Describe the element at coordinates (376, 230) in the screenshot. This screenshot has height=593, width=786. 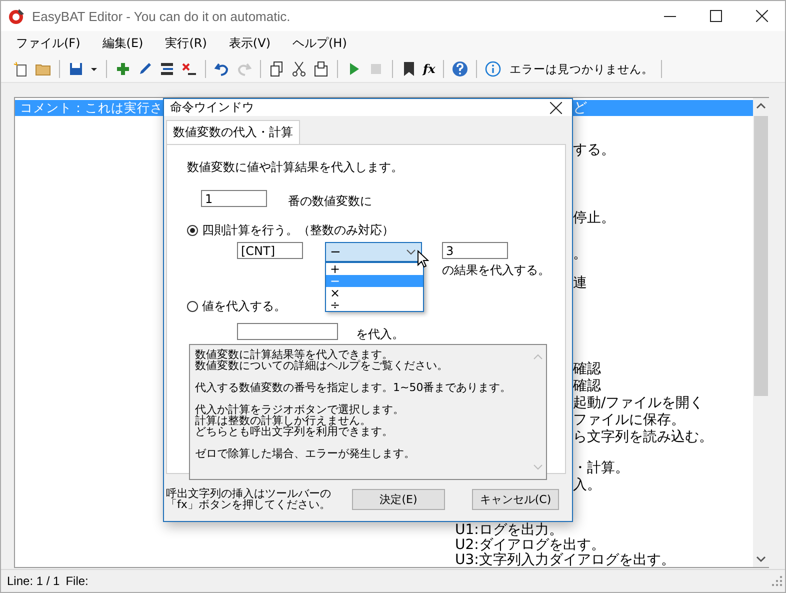
I see `radio-option: 四則計算を行う。（整数のみ対応）` at that location.